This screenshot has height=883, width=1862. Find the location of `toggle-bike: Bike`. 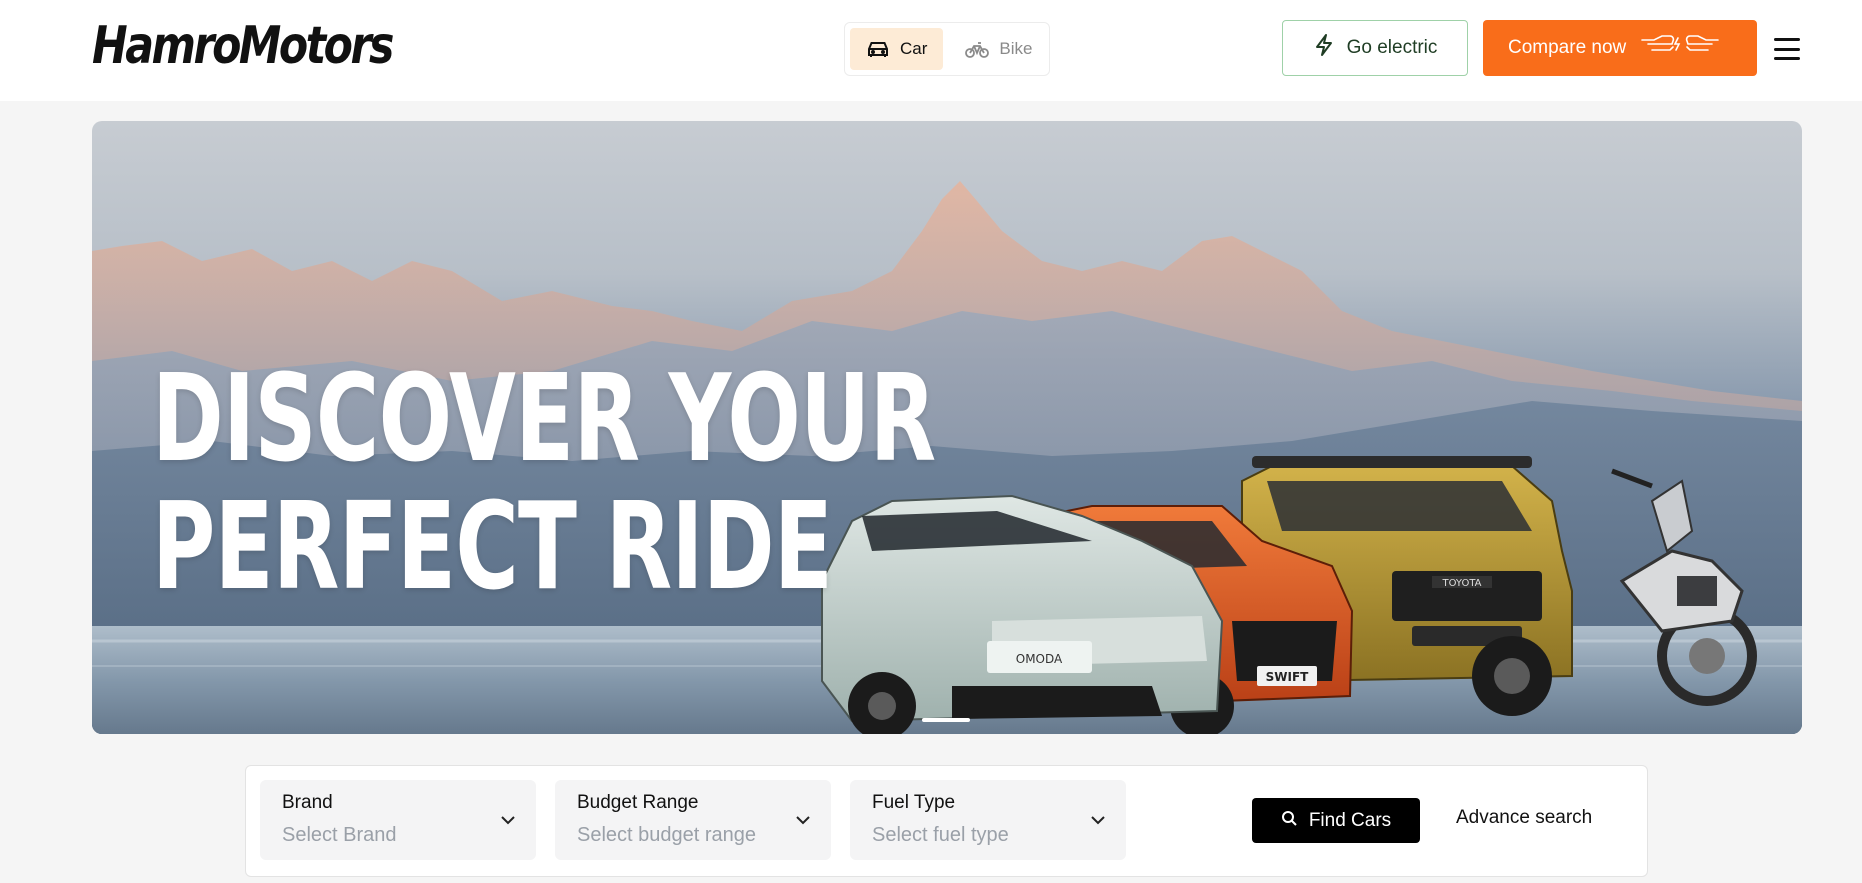

toggle-bike: Bike is located at coordinates (998, 49).